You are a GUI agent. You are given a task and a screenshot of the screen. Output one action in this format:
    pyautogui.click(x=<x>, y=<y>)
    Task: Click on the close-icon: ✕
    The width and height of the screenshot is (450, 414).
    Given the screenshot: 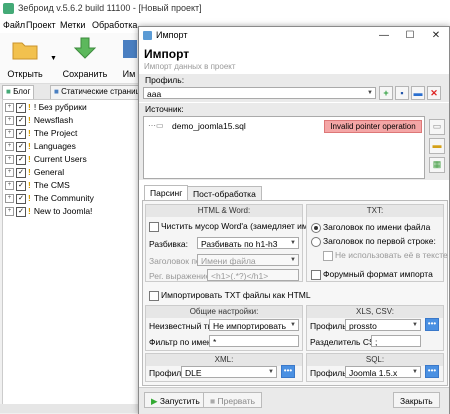 What is the action you would take?
    pyautogui.click(x=436, y=35)
    